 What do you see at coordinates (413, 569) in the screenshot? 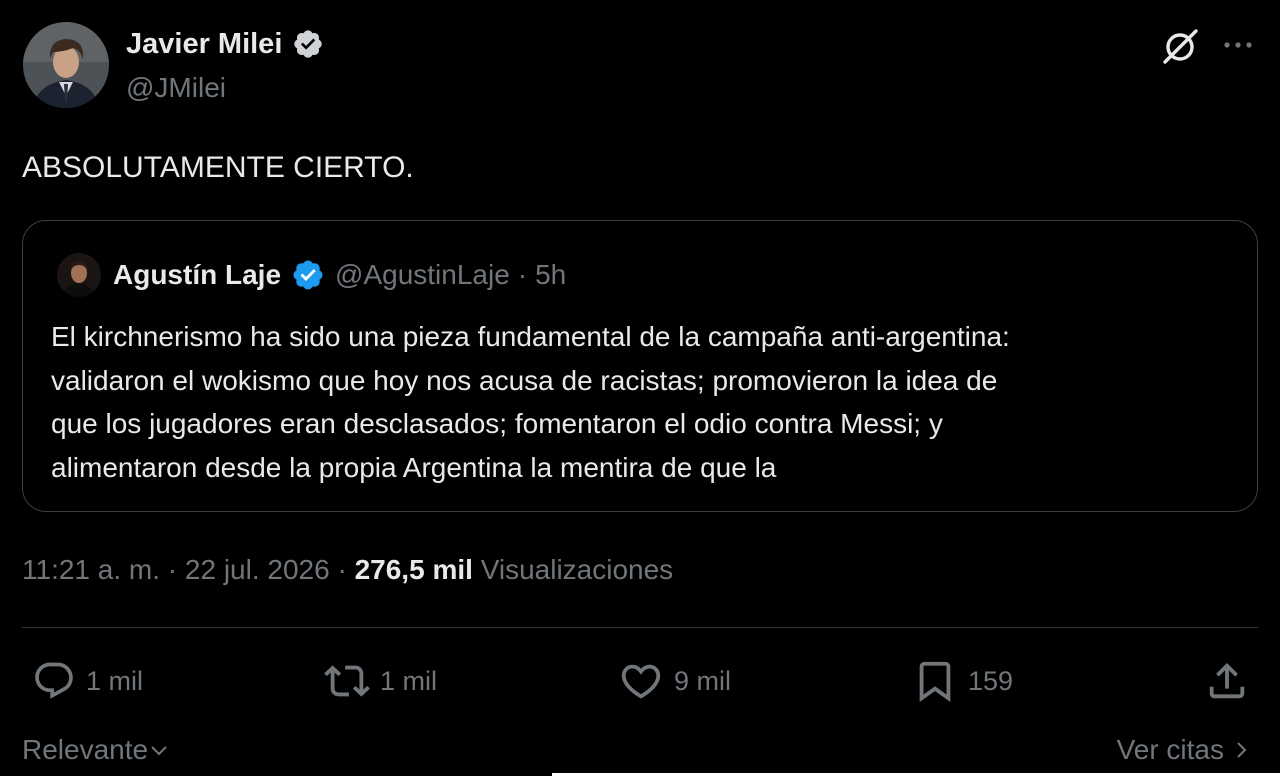
I see `views-count: 276,5 mil` at bounding box center [413, 569].